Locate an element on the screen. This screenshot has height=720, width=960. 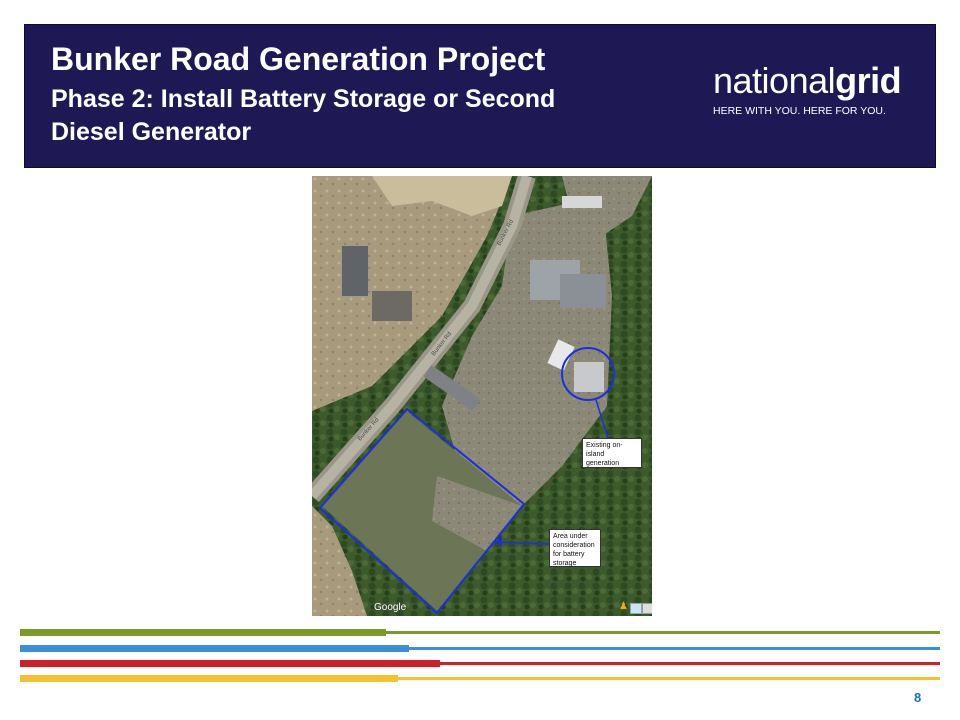
slide-title: Bunker Road Generation Project is located at coordinates (298, 59).